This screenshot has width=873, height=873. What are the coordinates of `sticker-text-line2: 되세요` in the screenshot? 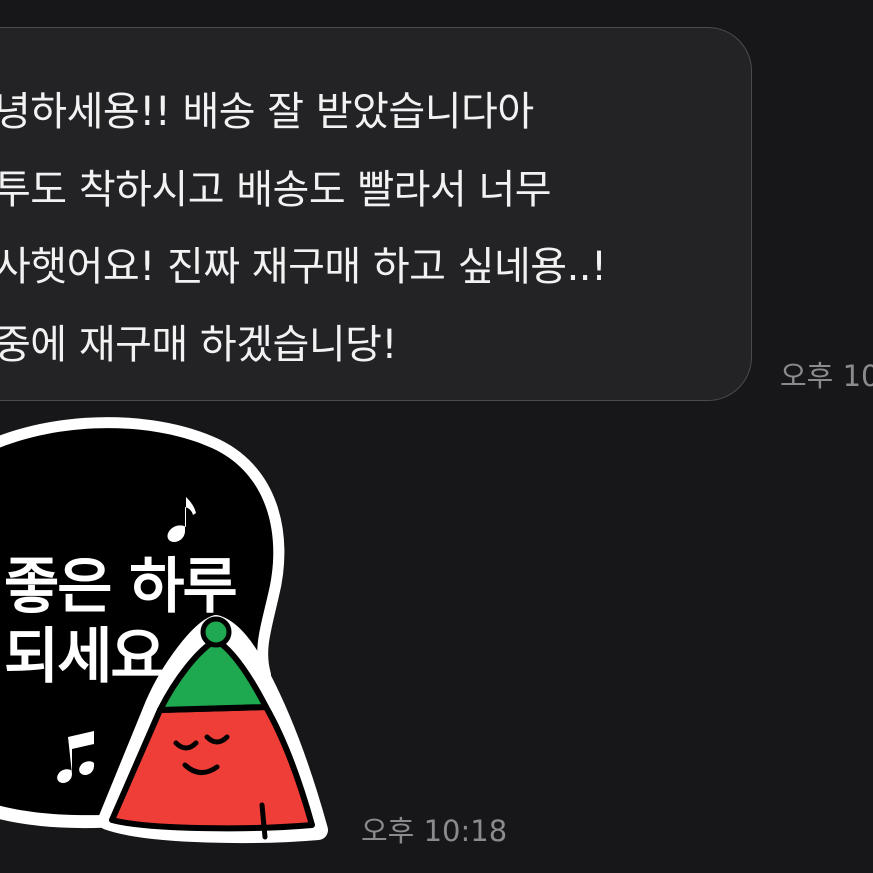 It's located at (84, 657).